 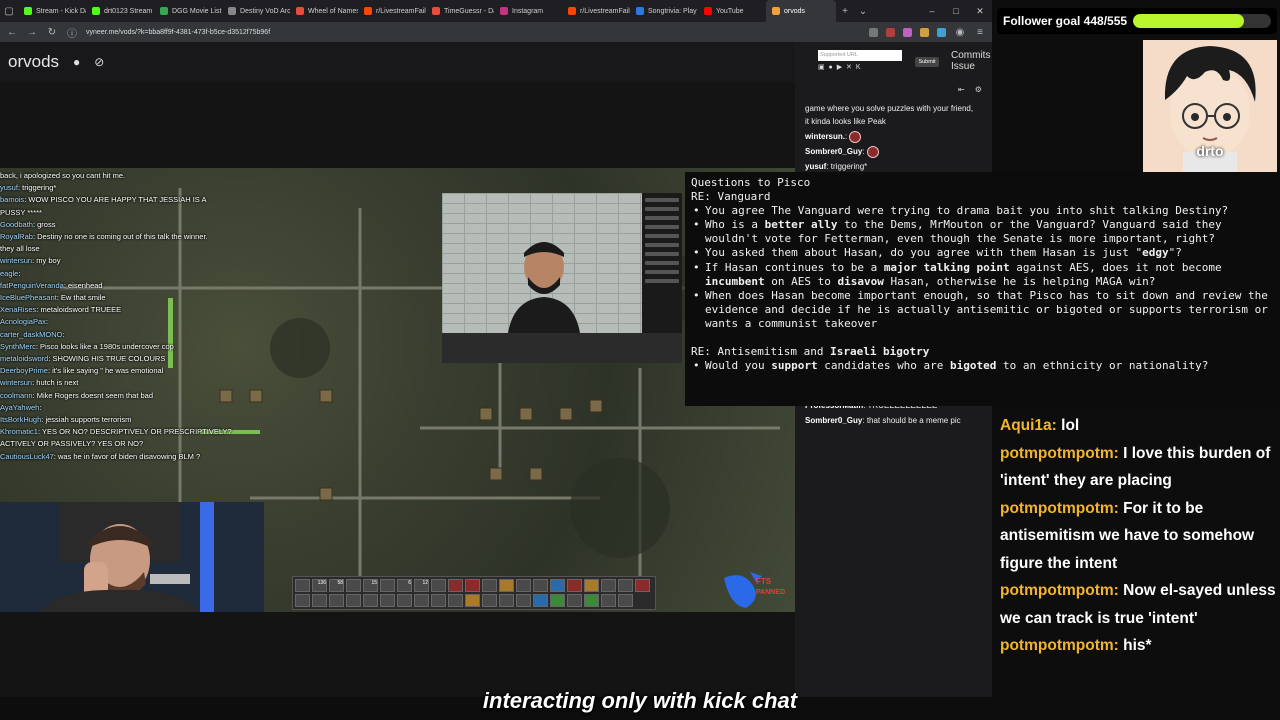 What do you see at coordinates (9, 273) in the screenshot?
I see `chat-username: eagle` at bounding box center [9, 273].